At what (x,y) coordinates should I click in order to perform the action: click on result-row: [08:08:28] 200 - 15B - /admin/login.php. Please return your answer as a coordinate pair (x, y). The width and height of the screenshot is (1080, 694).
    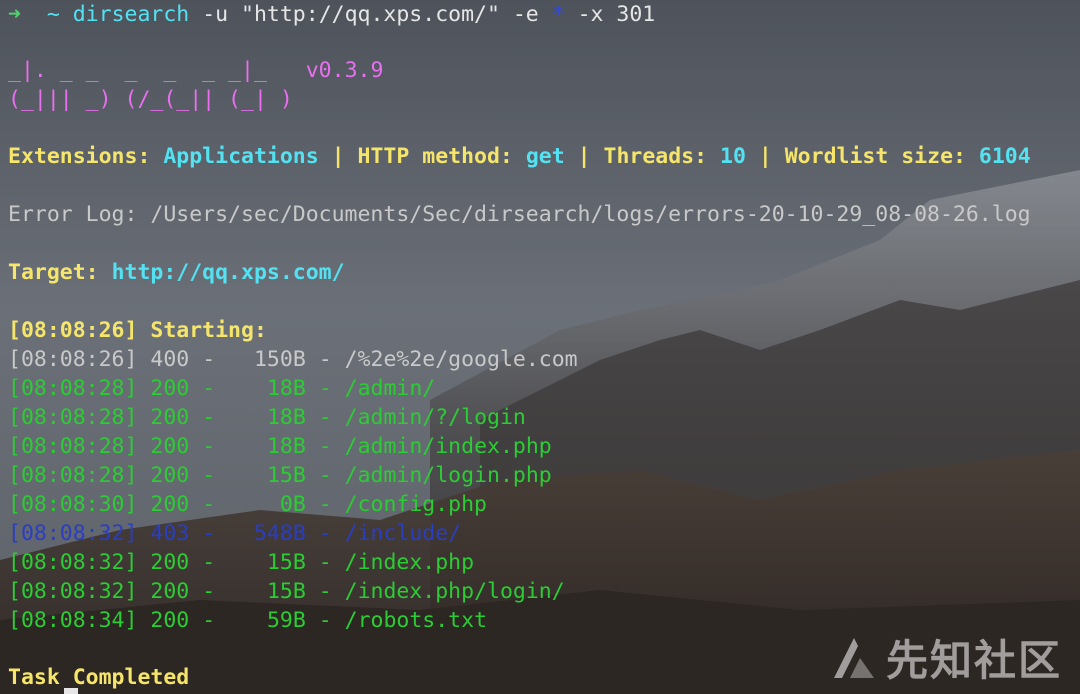
    Looking at the image, I should click on (280, 475).